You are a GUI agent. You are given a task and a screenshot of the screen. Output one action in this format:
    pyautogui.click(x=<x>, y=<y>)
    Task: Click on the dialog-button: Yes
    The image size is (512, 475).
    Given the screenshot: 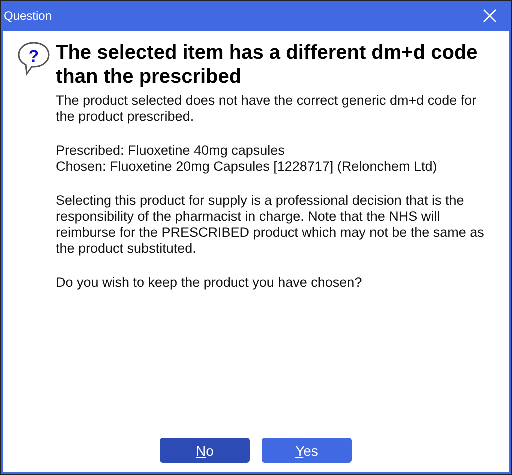 What is the action you would take?
    pyautogui.click(x=307, y=450)
    